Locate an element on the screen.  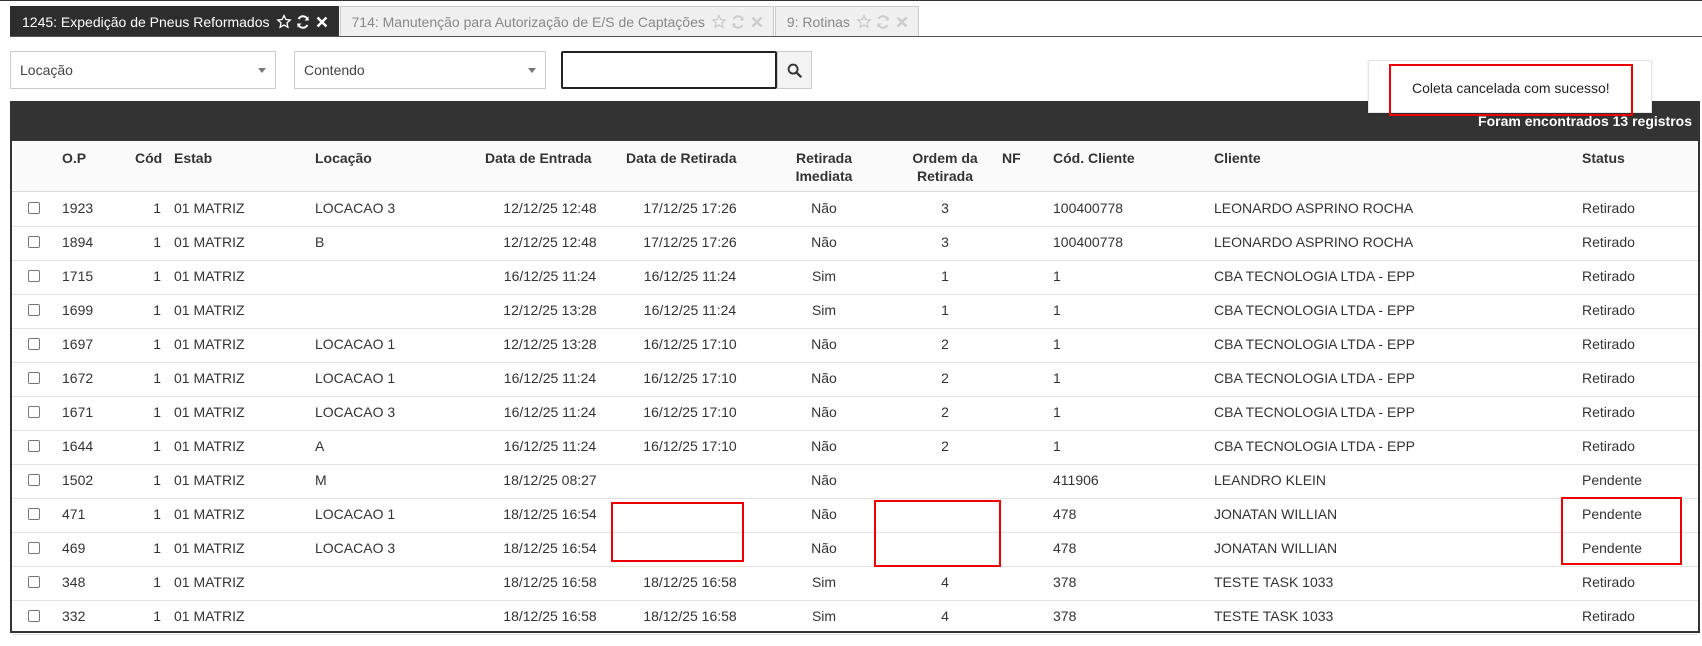
chevron-down-icon is located at coordinates (262, 70).